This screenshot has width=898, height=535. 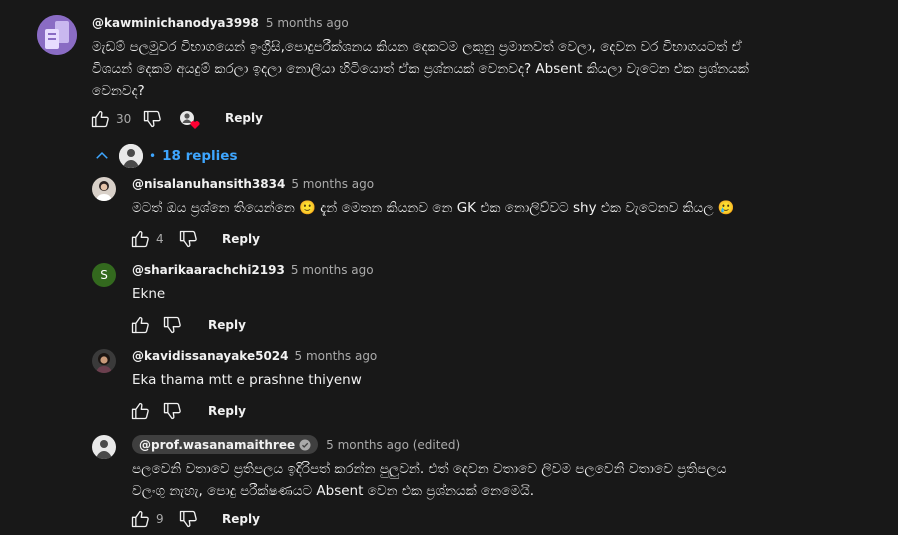 I want to click on comment-time: 5 months ago, so click(x=307, y=23).